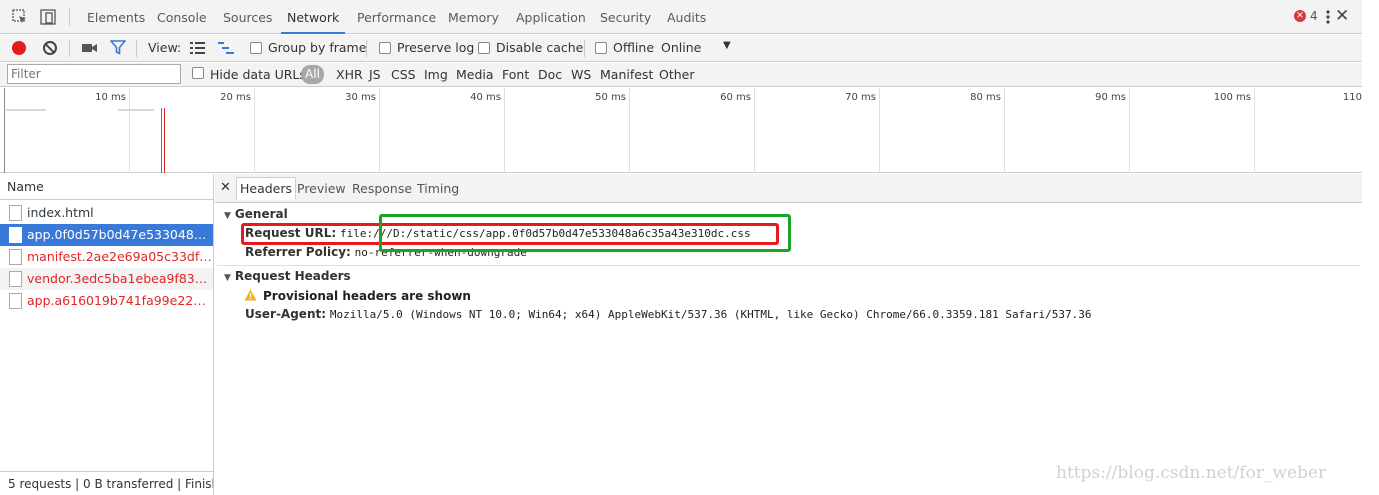  I want to click on tab-preview: Preview, so click(321, 188).